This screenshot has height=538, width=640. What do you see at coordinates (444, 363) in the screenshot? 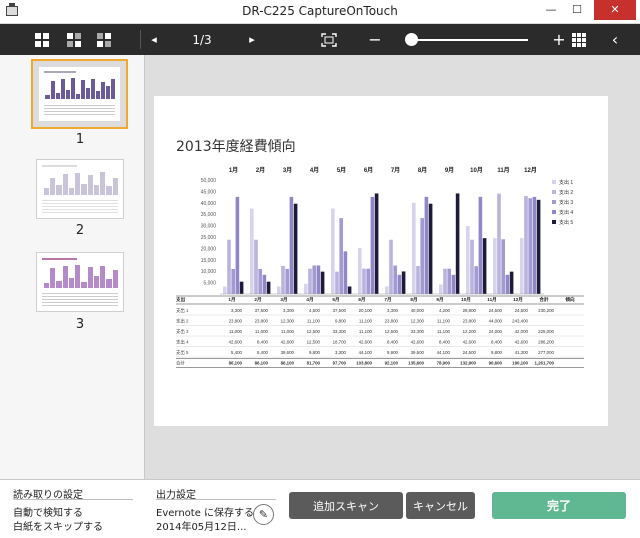
I see `table-cell: 78,900` at bounding box center [444, 363].